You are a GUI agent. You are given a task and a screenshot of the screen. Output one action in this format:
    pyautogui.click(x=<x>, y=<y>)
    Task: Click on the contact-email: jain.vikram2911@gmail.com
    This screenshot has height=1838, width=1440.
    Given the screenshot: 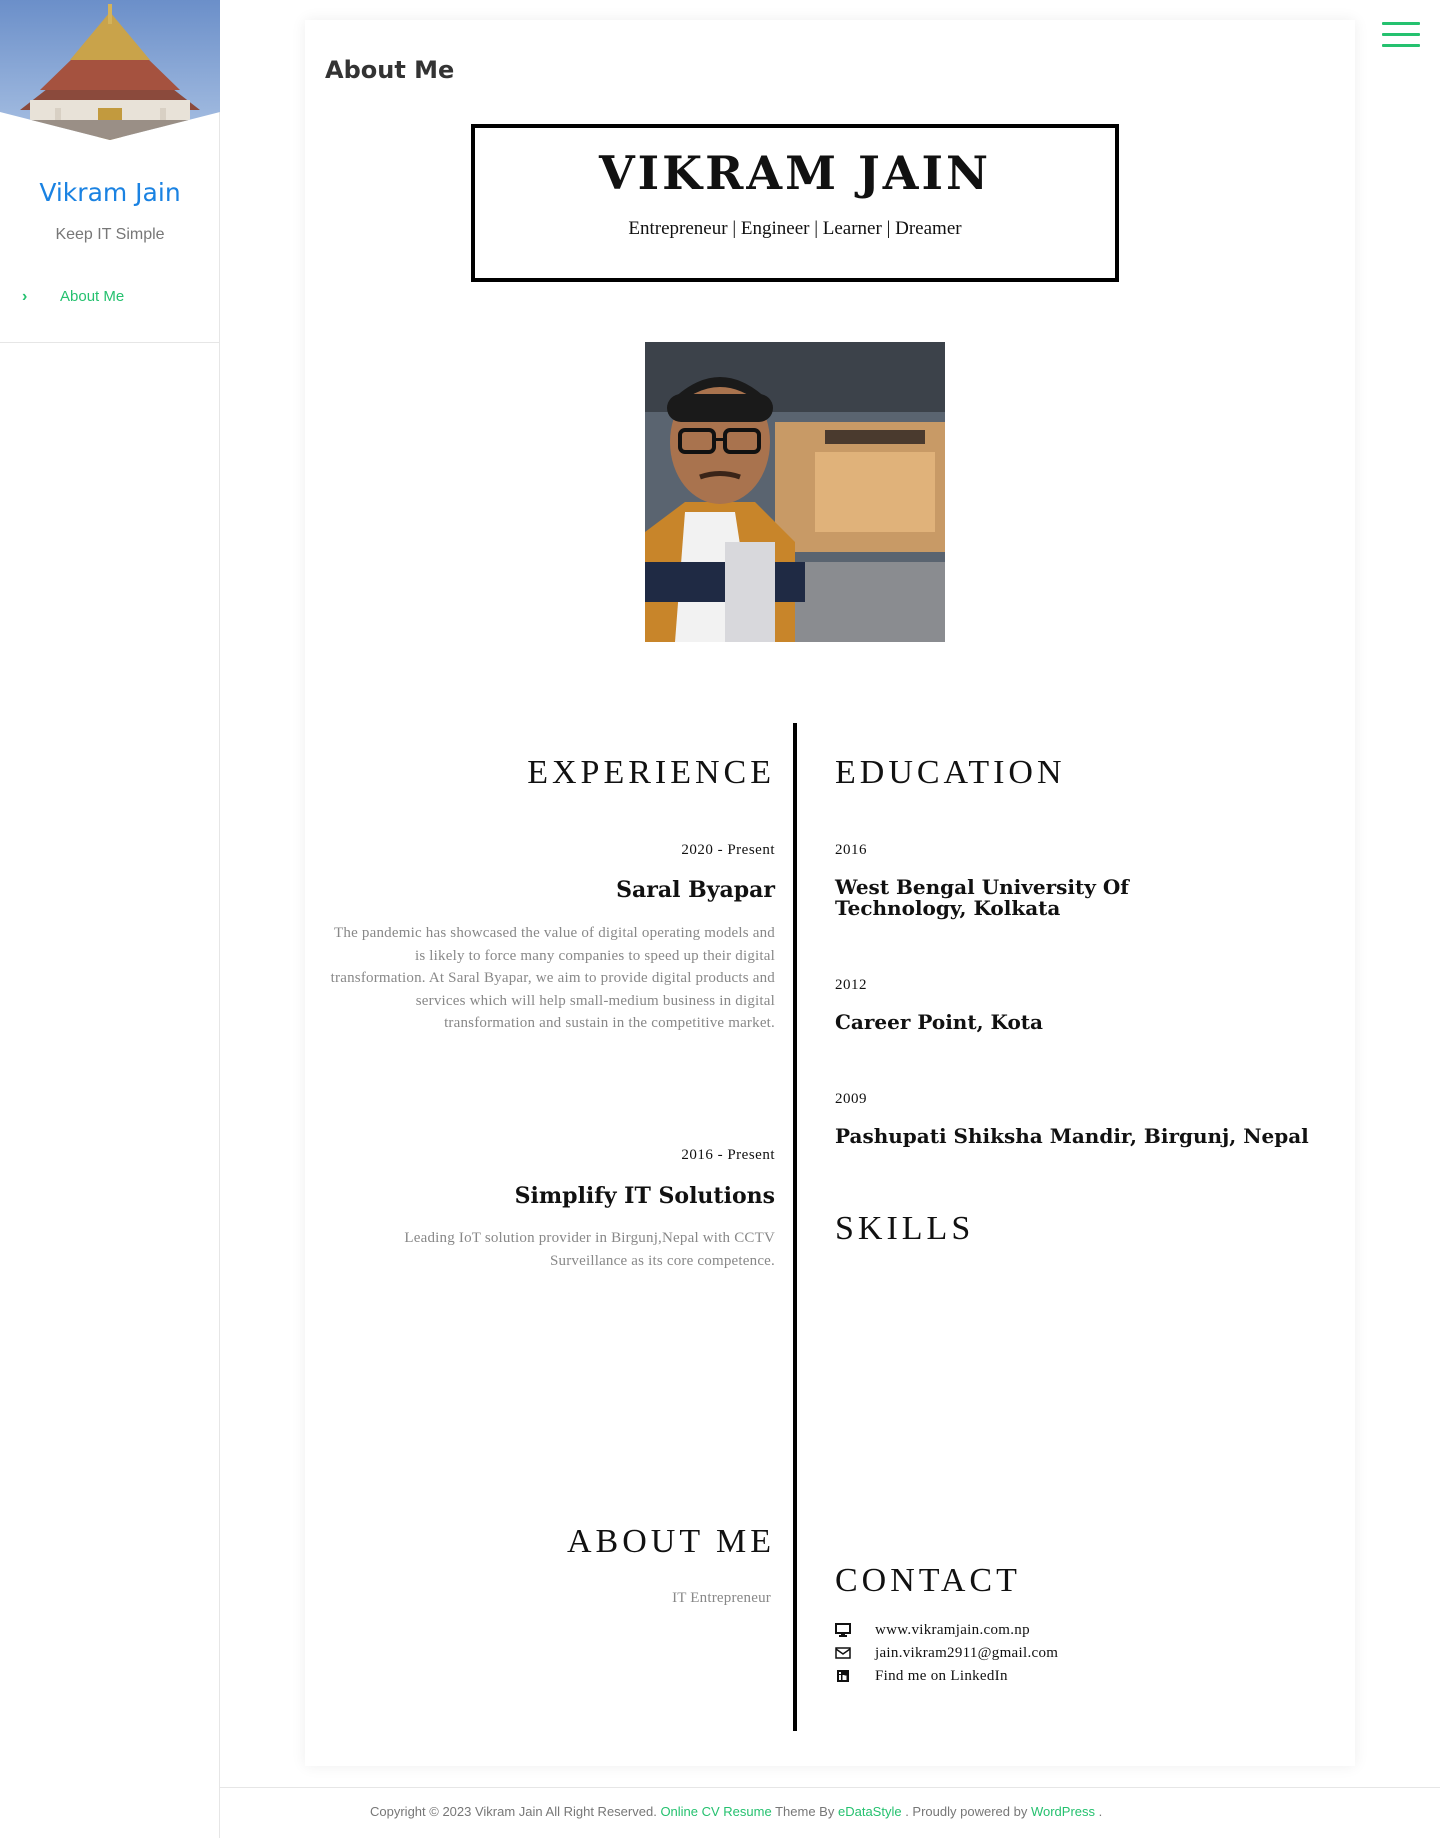 What is the action you would take?
    pyautogui.click(x=946, y=1653)
    